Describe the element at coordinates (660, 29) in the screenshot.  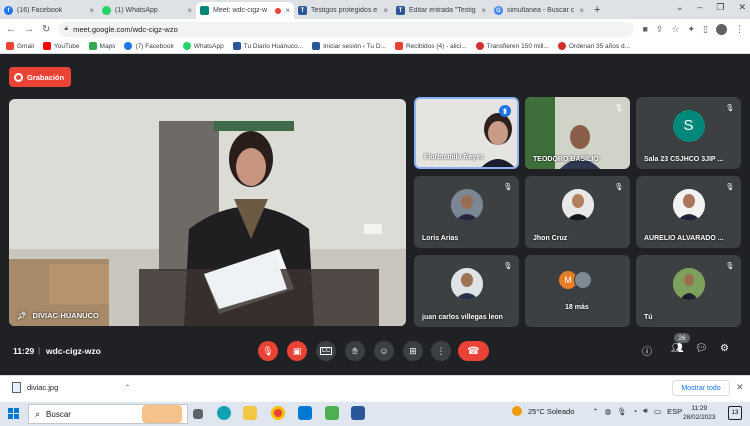
I see `share-icon: ⇪` at that location.